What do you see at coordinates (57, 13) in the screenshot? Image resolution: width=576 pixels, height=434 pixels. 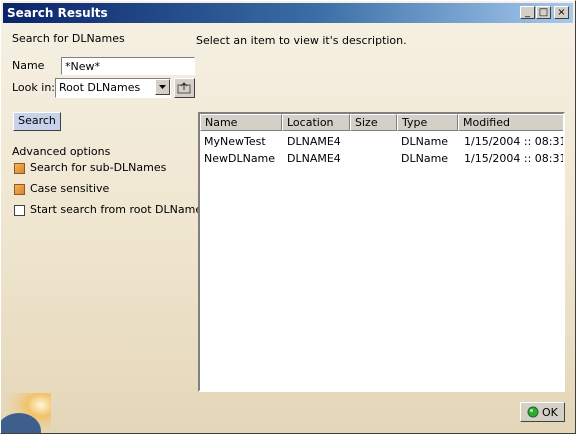 I see `window-title: Search Results` at bounding box center [57, 13].